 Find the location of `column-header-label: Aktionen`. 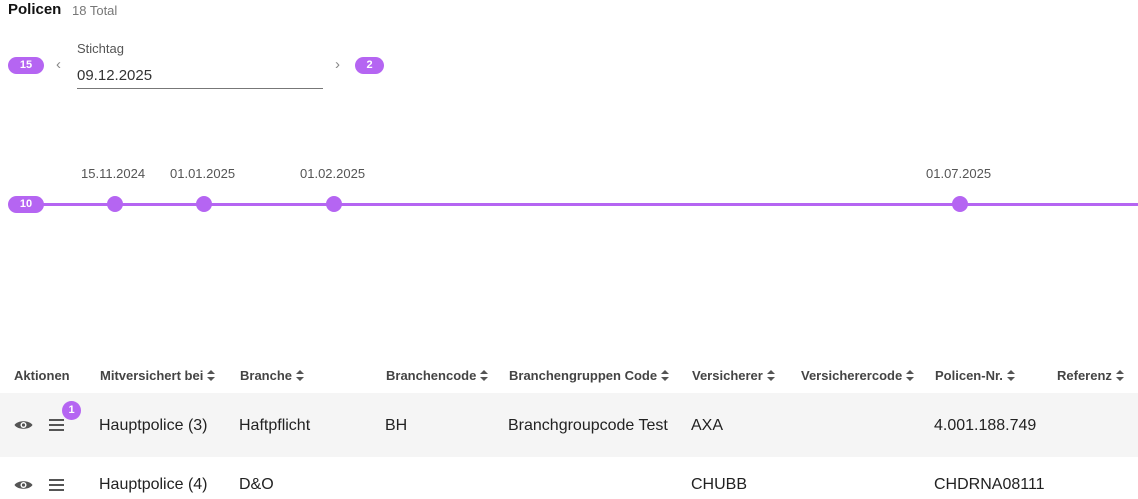

column-header-label: Aktionen is located at coordinates (42, 375).